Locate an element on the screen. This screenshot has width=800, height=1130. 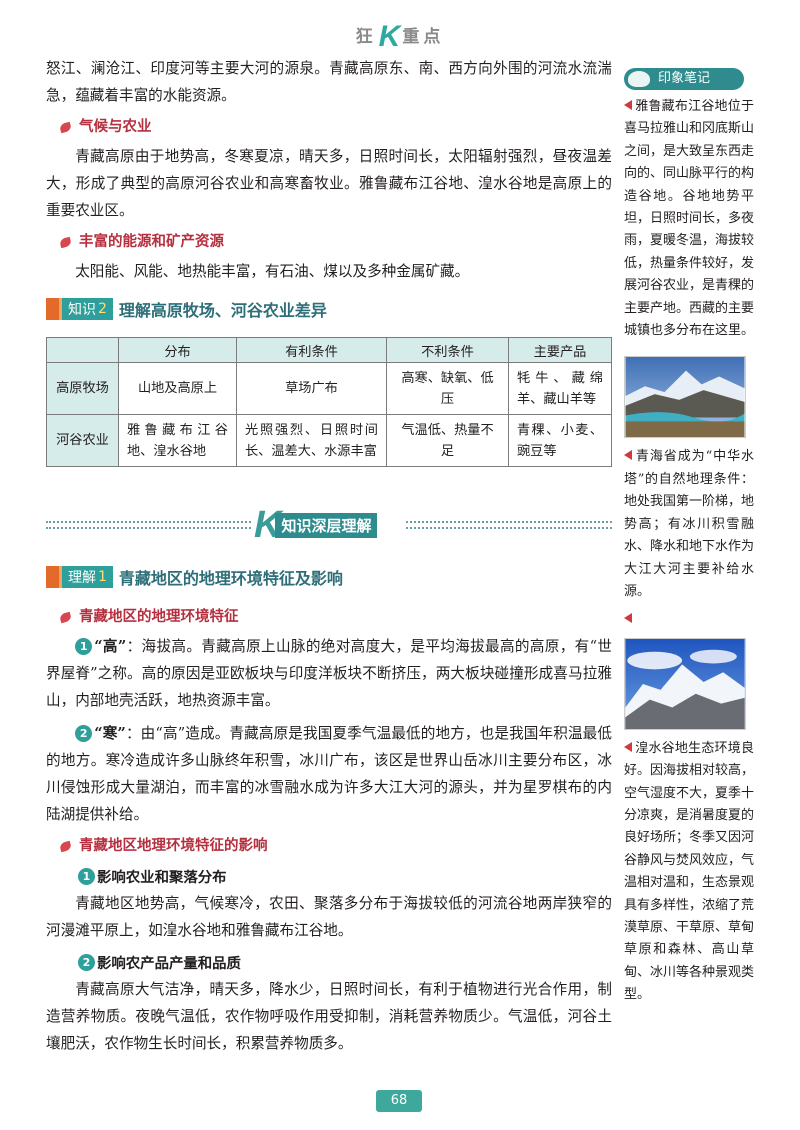
features-heading: 青藏地区的地理环境特征 is located at coordinates (335, 617).